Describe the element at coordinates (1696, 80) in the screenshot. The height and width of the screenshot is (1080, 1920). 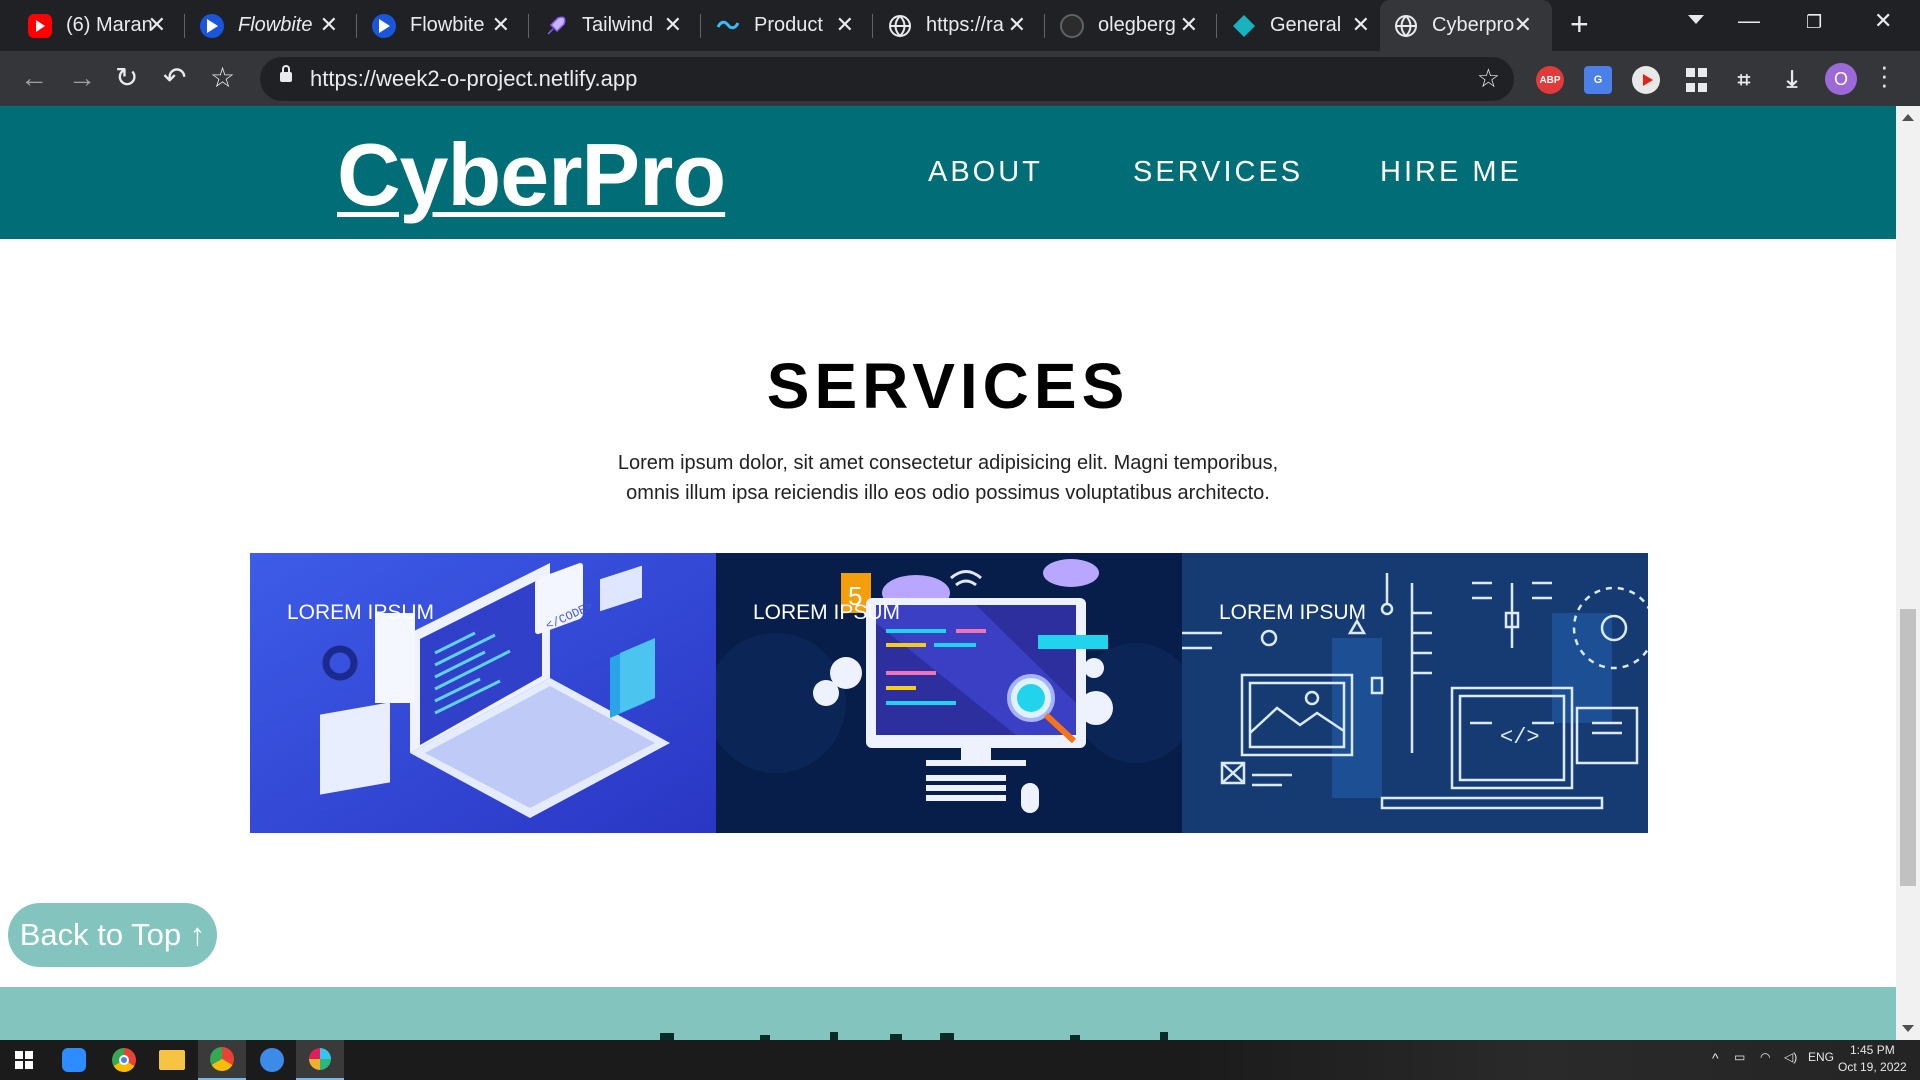
I see `extensions-grid-icon` at that location.